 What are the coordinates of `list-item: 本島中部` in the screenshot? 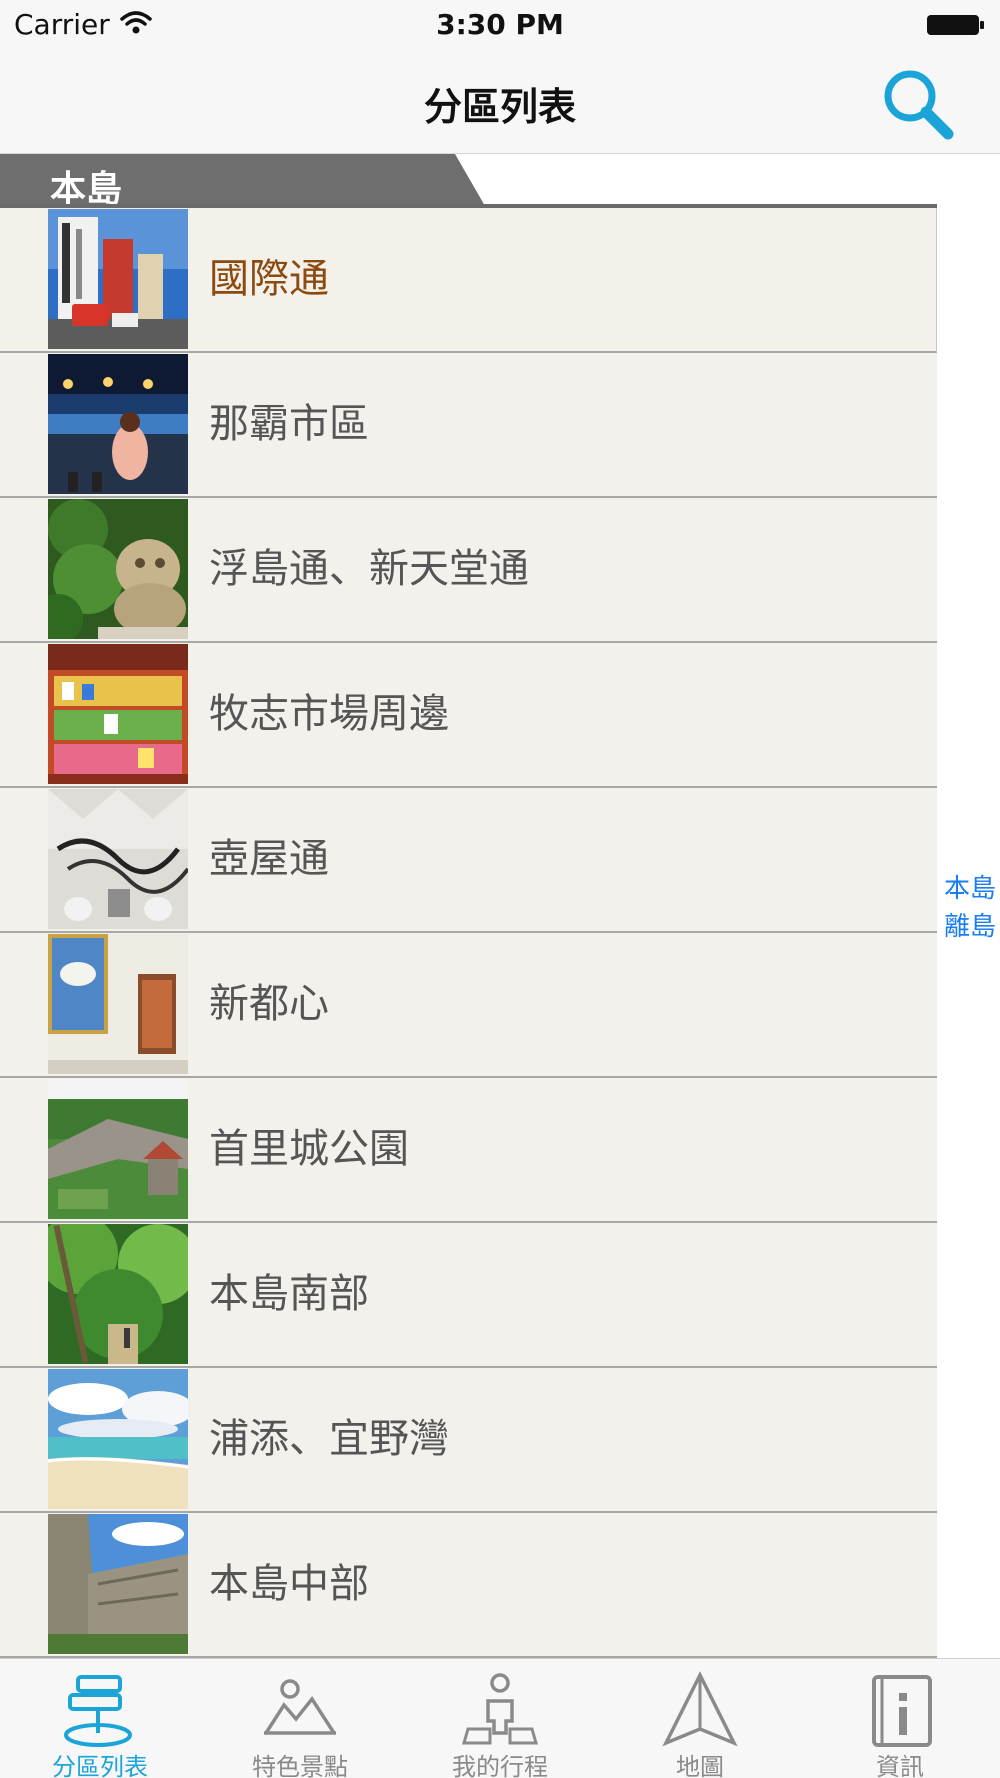 It's located at (468, 1585).